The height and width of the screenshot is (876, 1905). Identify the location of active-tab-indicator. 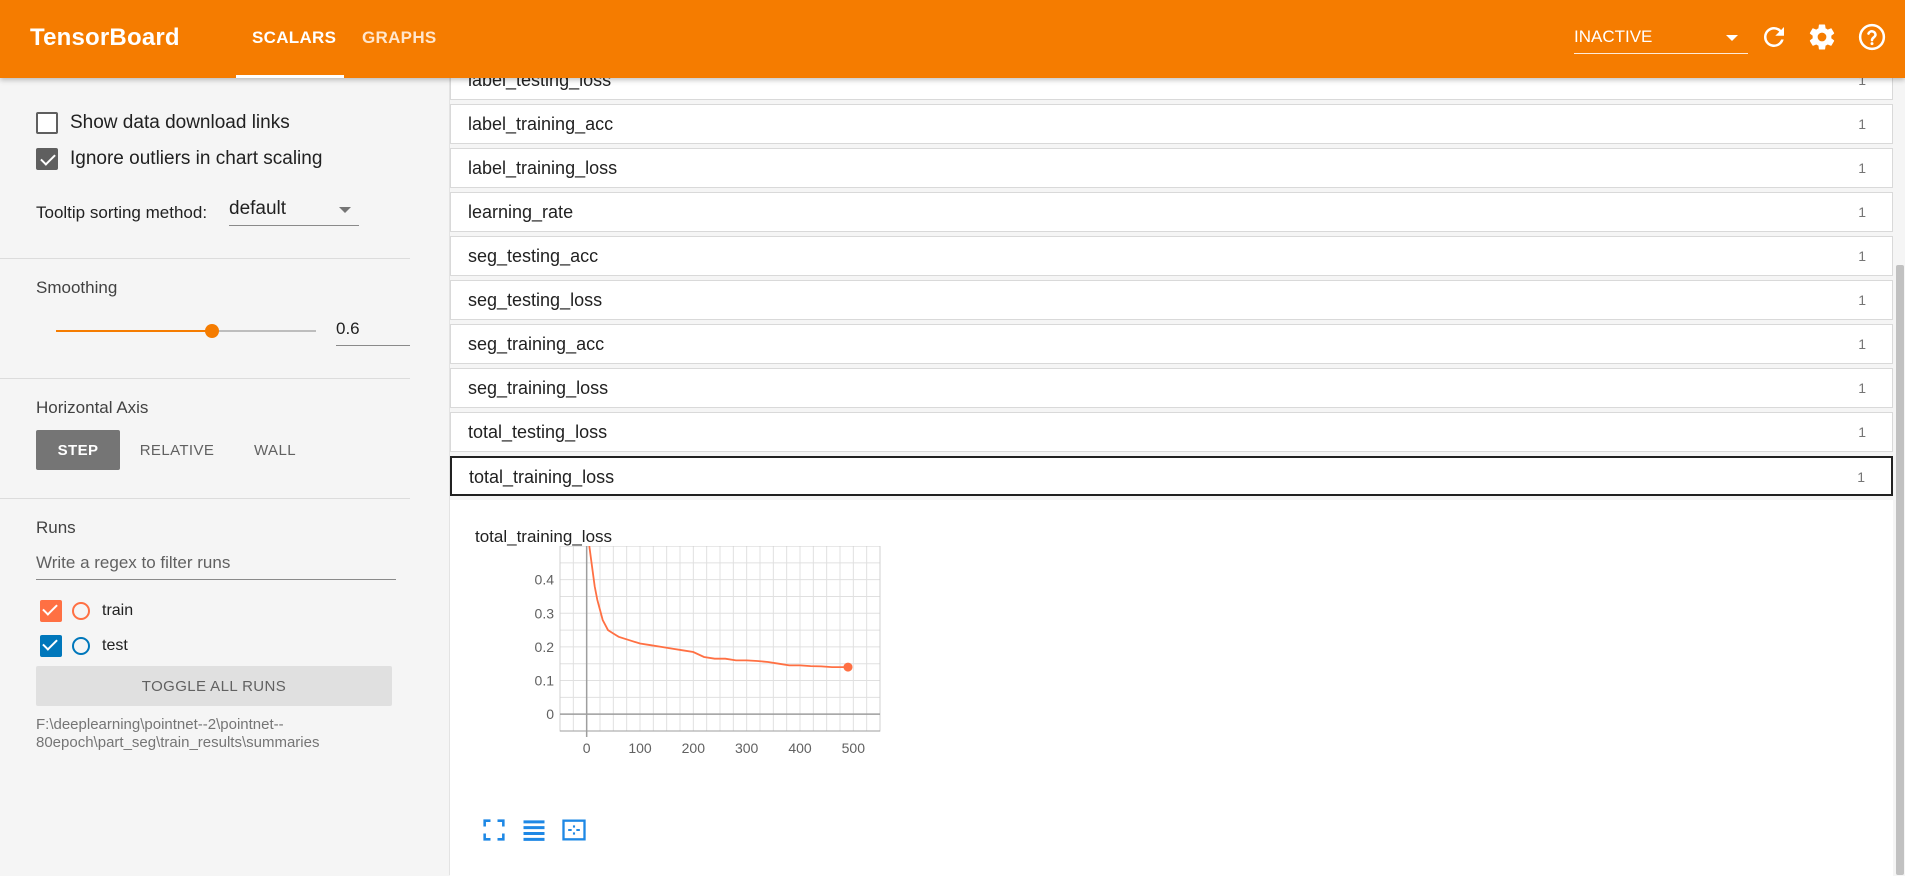
(290, 76).